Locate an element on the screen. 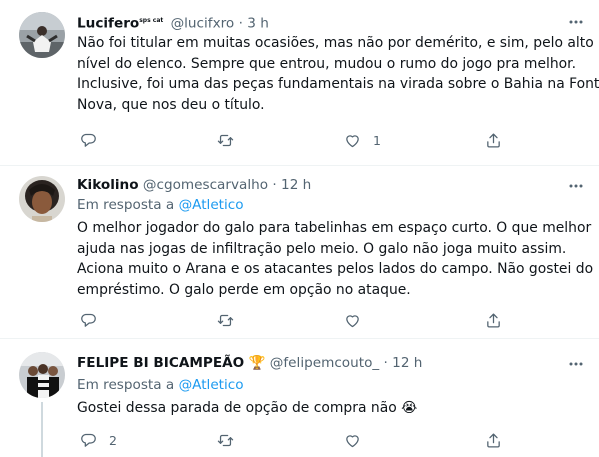 The image size is (599, 457). display-name: FELIPE BI BICAMPEÃO is located at coordinates (160, 363).